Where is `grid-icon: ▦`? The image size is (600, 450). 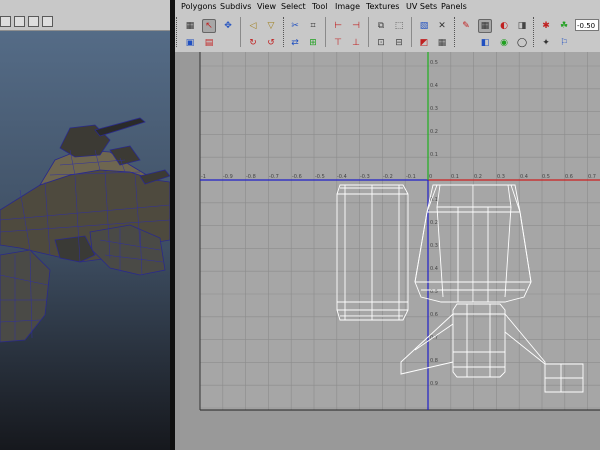 grid-icon: ▦ is located at coordinates (190, 26).